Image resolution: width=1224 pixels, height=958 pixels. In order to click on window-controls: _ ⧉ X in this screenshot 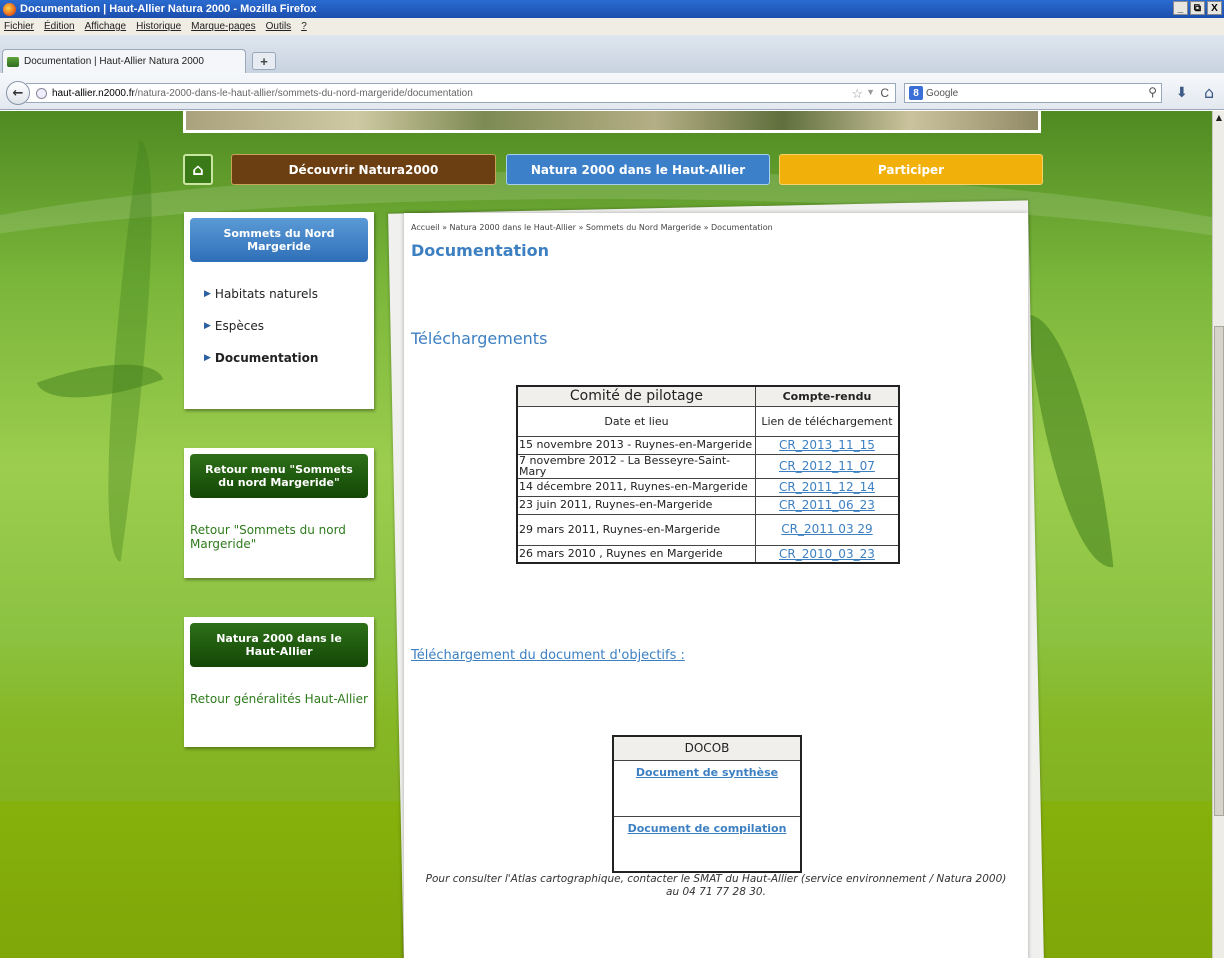, I will do `click(1197, 8)`.